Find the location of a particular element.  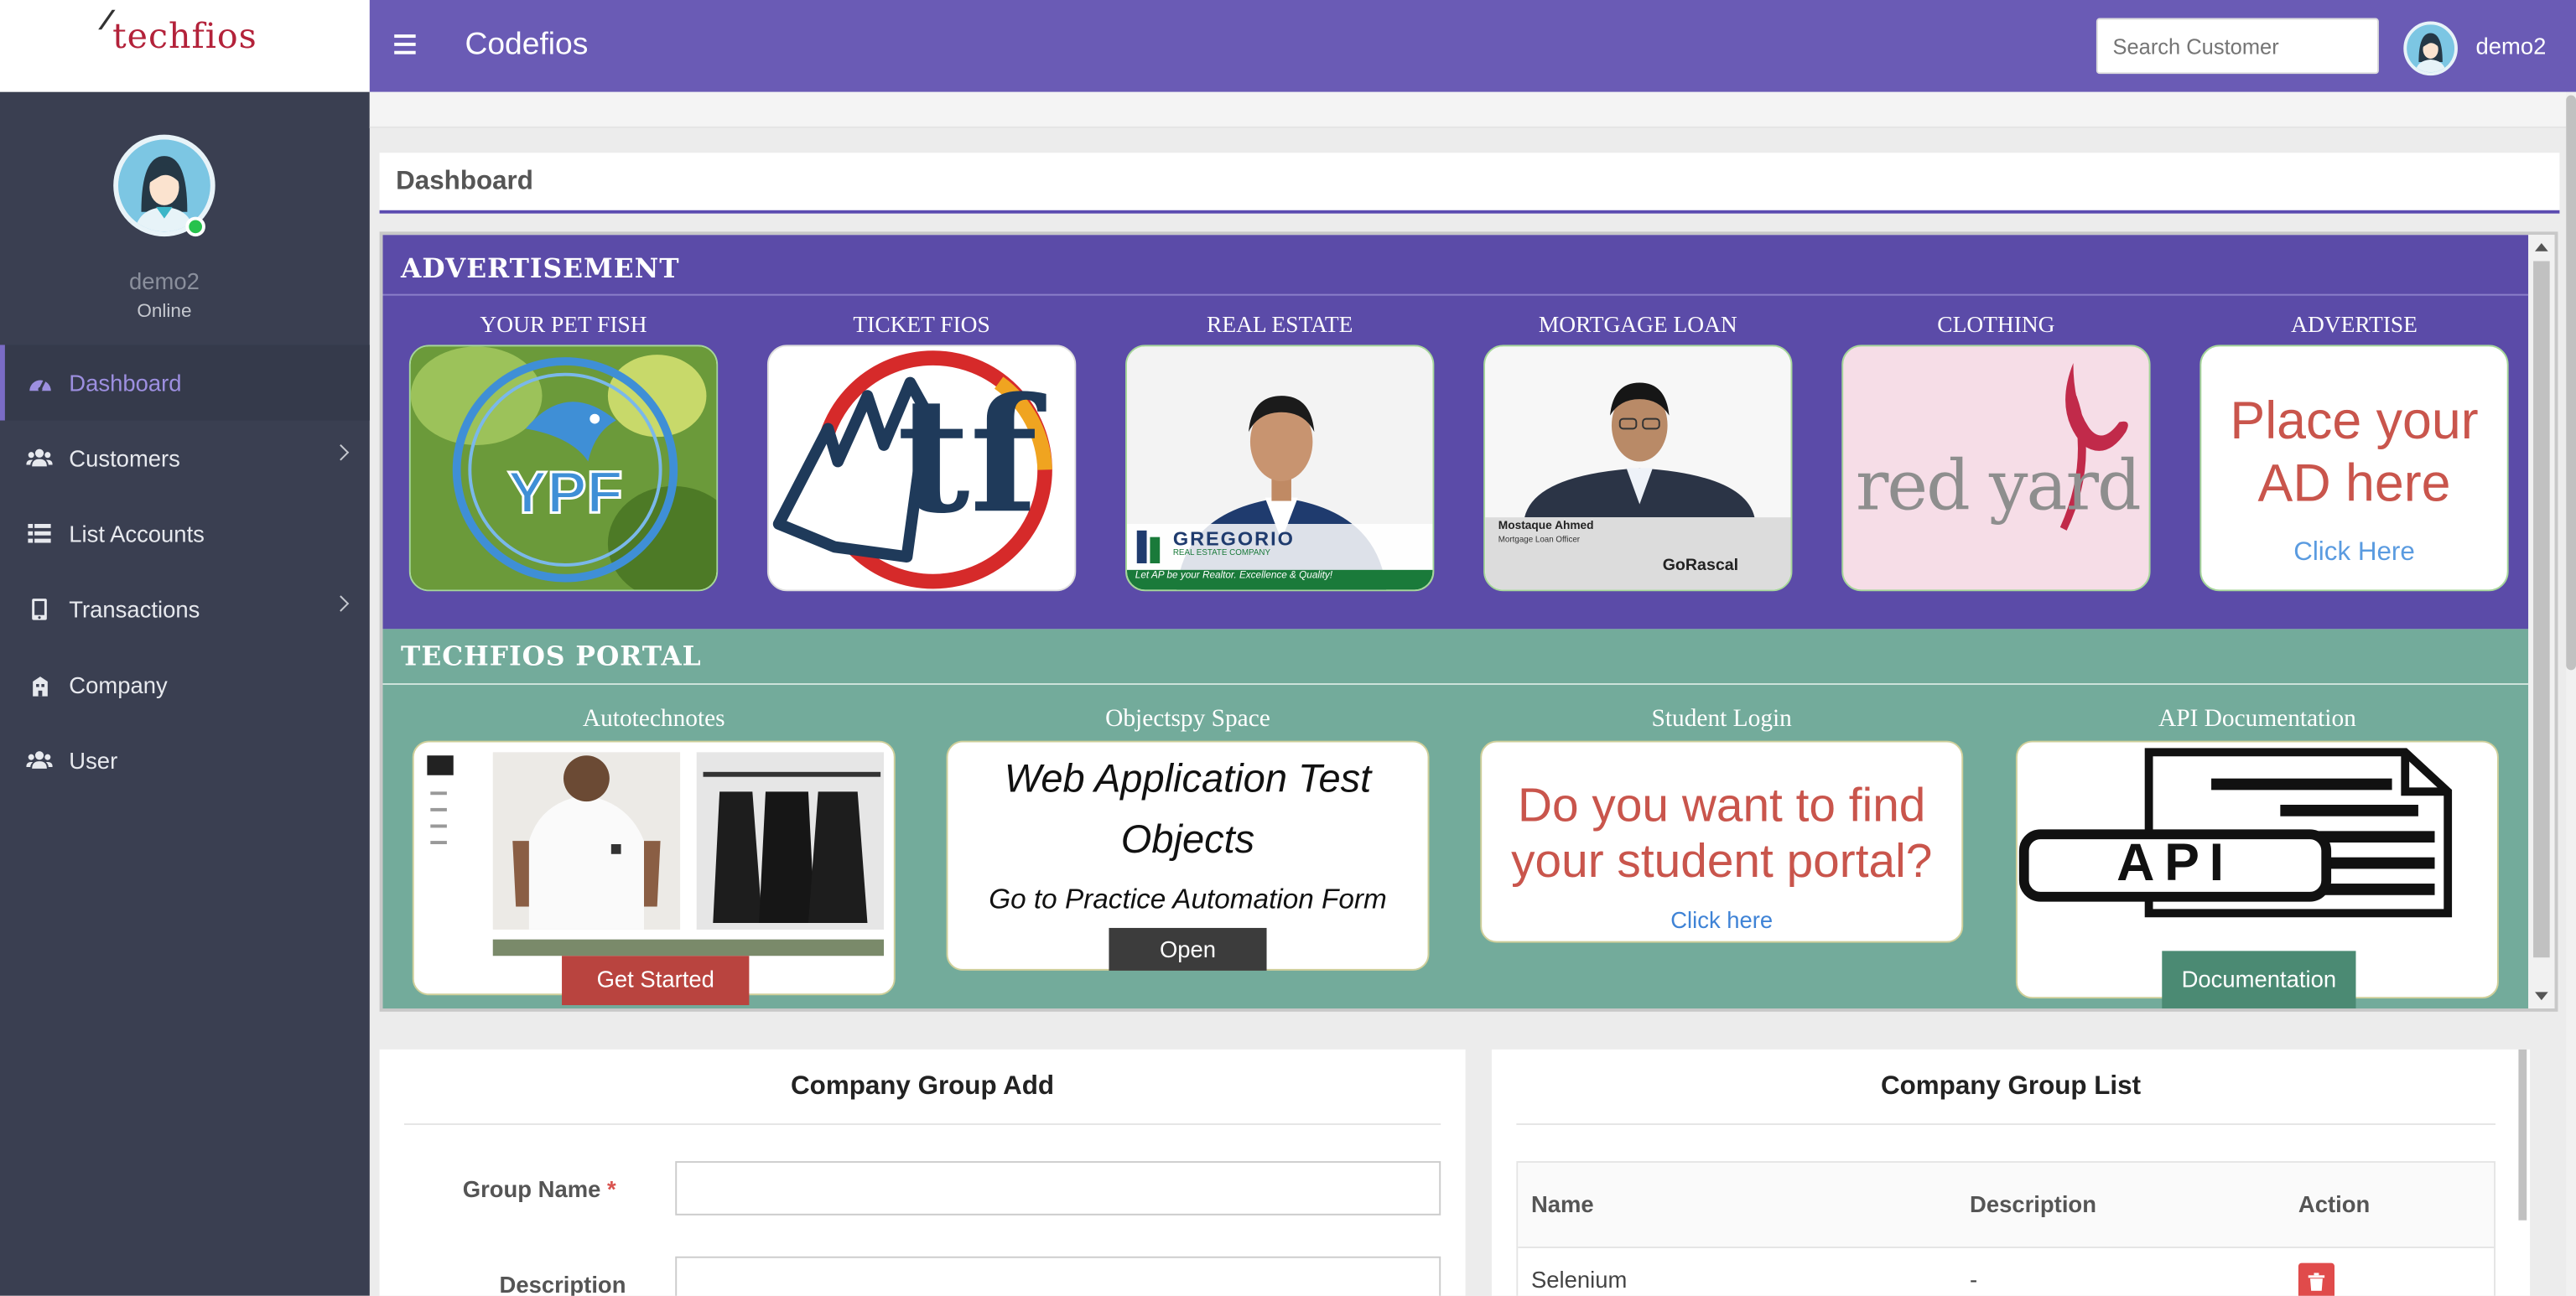

tablet-icon is located at coordinates (39, 609).